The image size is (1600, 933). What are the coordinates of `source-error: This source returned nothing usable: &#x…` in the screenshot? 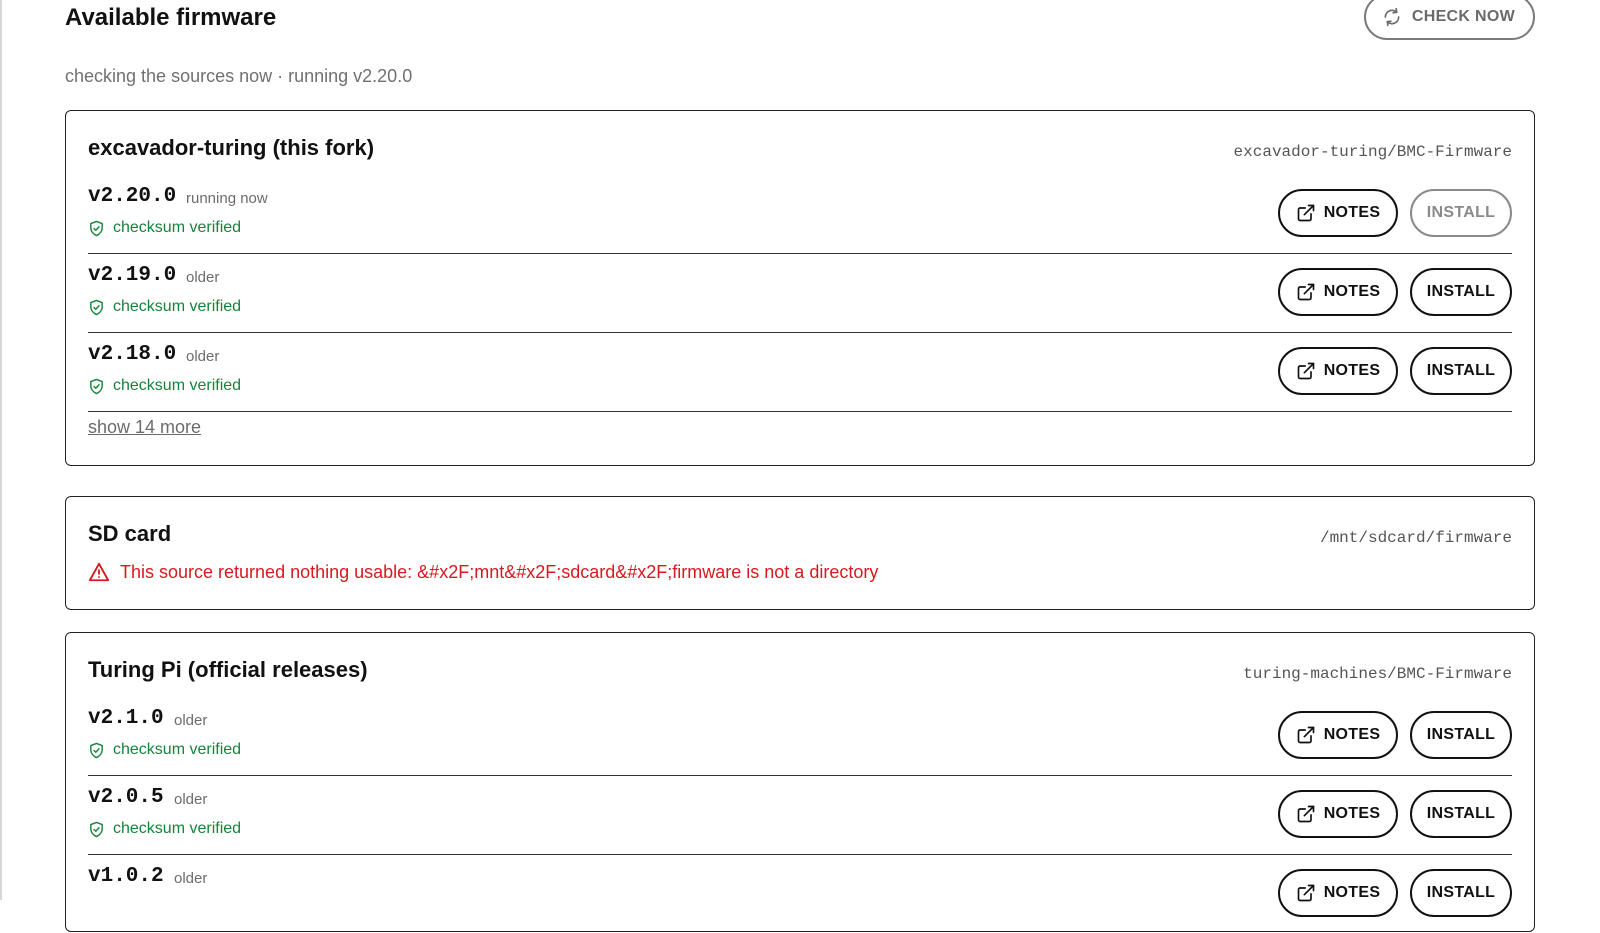 It's located at (483, 572).